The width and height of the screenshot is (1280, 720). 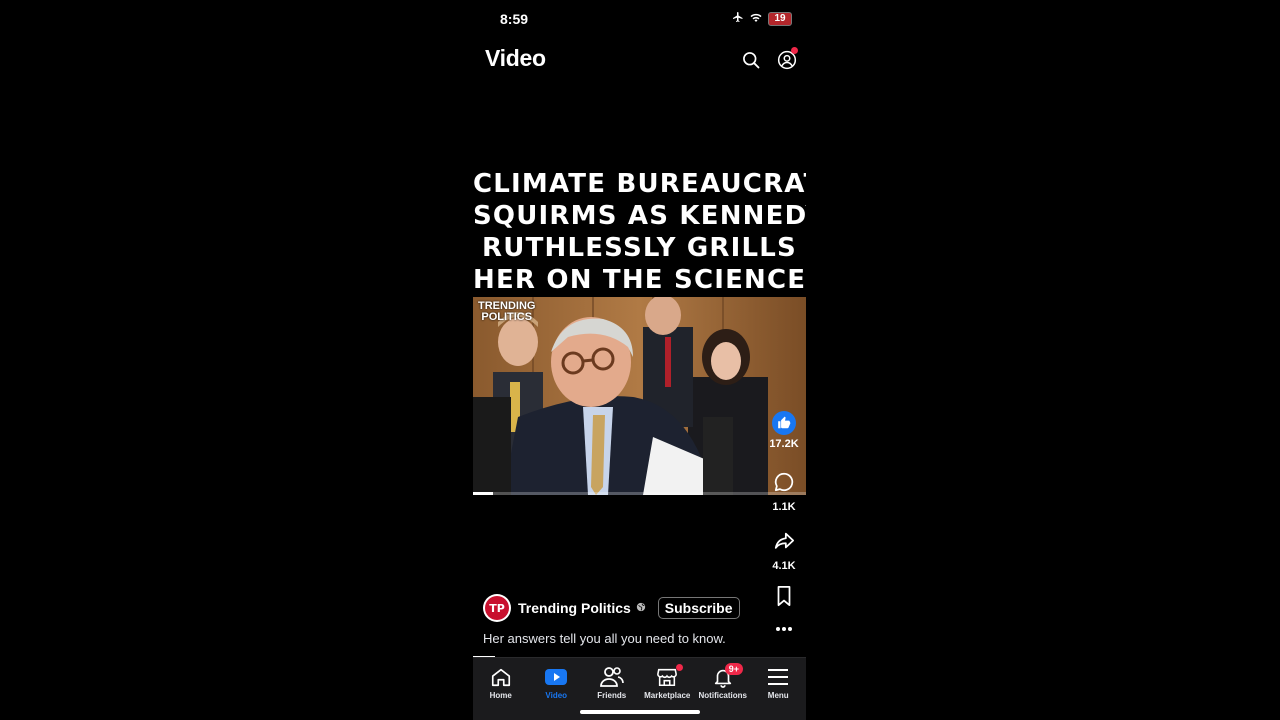 What do you see at coordinates (668, 677) in the screenshot?
I see `marketplace-icon` at bounding box center [668, 677].